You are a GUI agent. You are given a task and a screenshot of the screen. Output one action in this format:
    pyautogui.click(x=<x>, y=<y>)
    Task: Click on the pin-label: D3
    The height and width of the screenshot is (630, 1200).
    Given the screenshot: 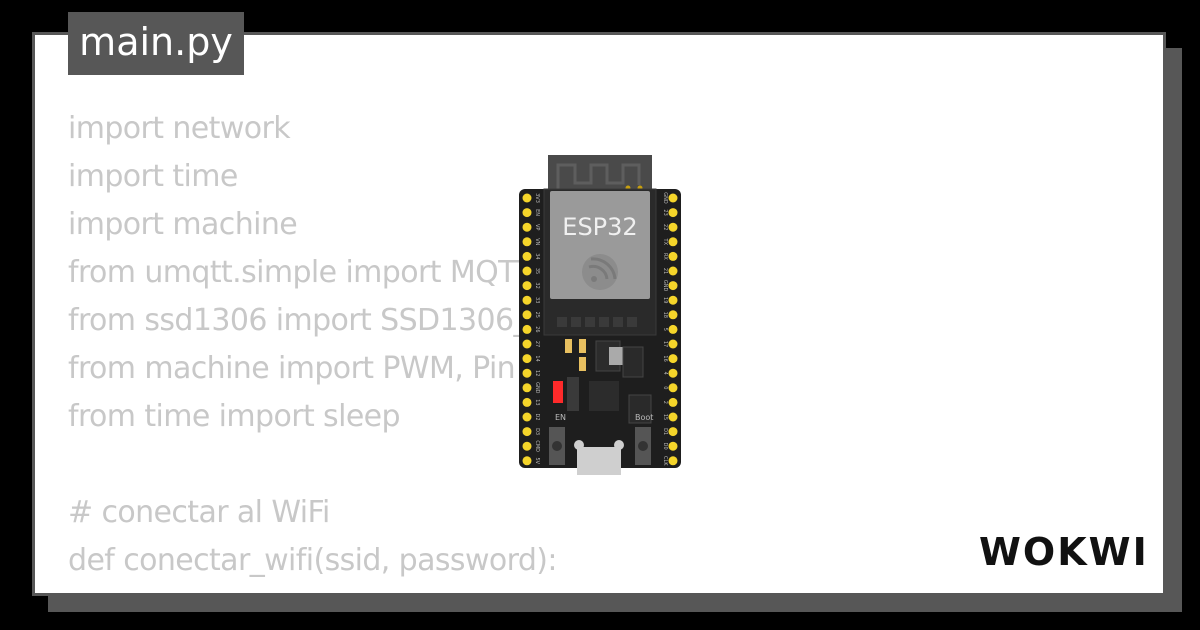 What is the action you would take?
    pyautogui.click(x=537, y=431)
    